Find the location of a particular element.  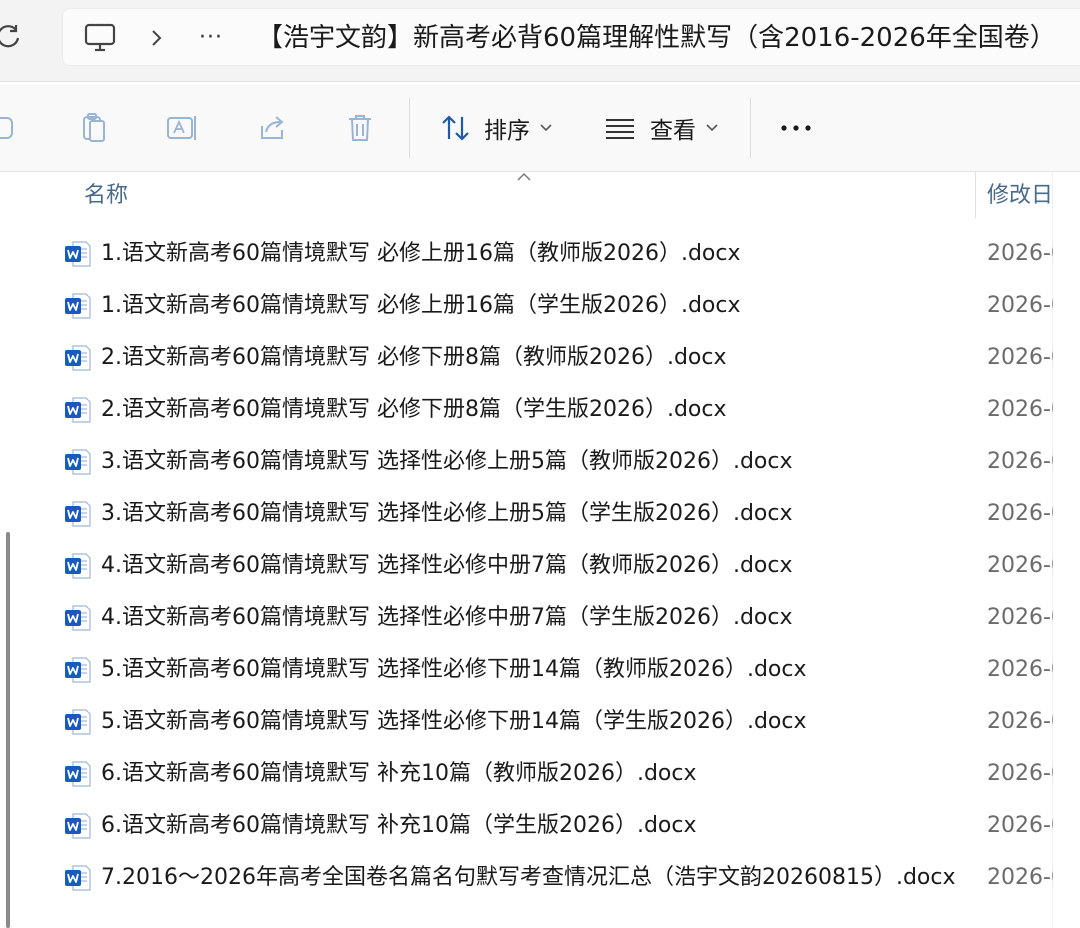

file-name: 6.语文新高考60篇情境默写 补充10篇（教师版2026）.docx is located at coordinates (399, 773).